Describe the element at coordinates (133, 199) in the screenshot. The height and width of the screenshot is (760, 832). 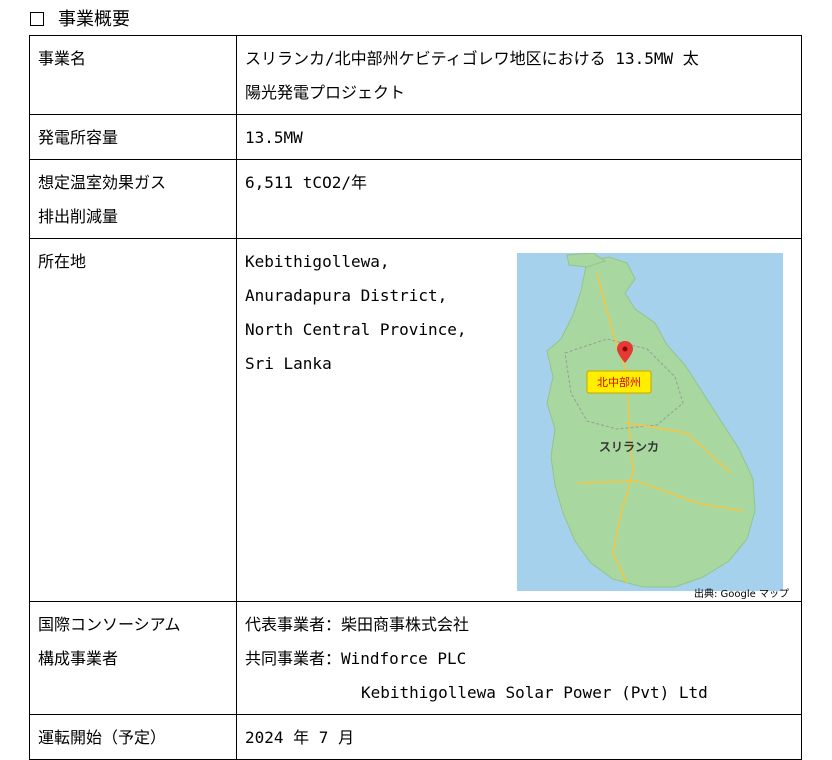
I see `label-ghg-reduction: 想定温室効果ガス 排出削減量` at that location.